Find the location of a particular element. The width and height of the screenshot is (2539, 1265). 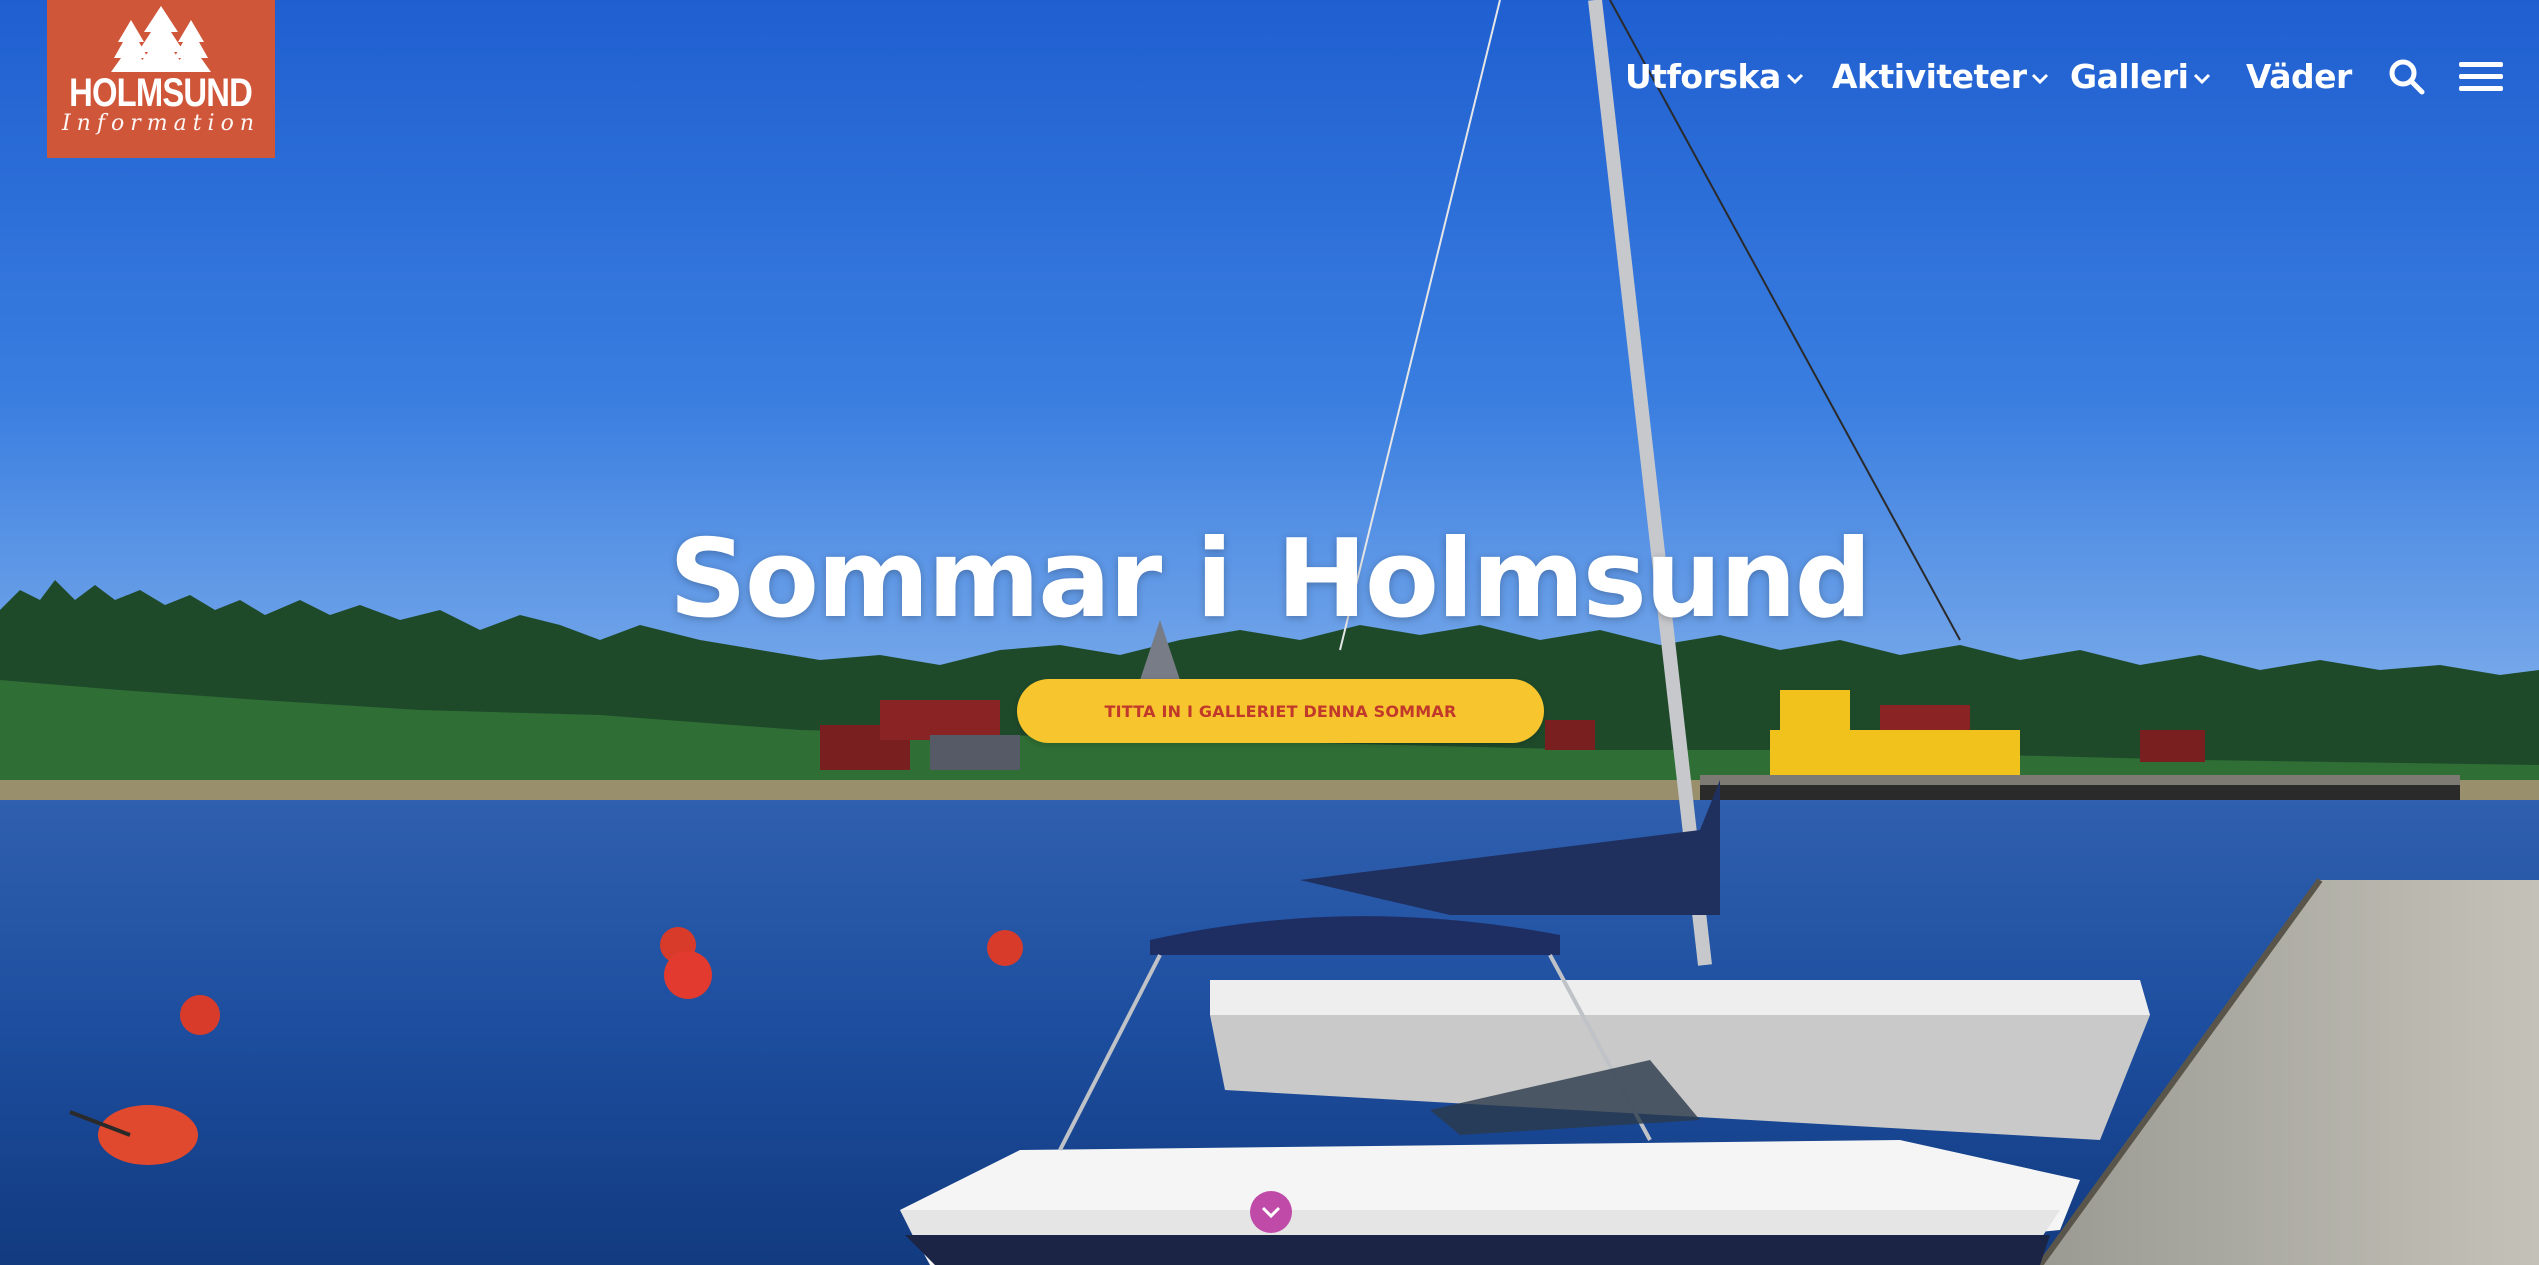

hamburger-menu-icon is located at coordinates (2481, 77).